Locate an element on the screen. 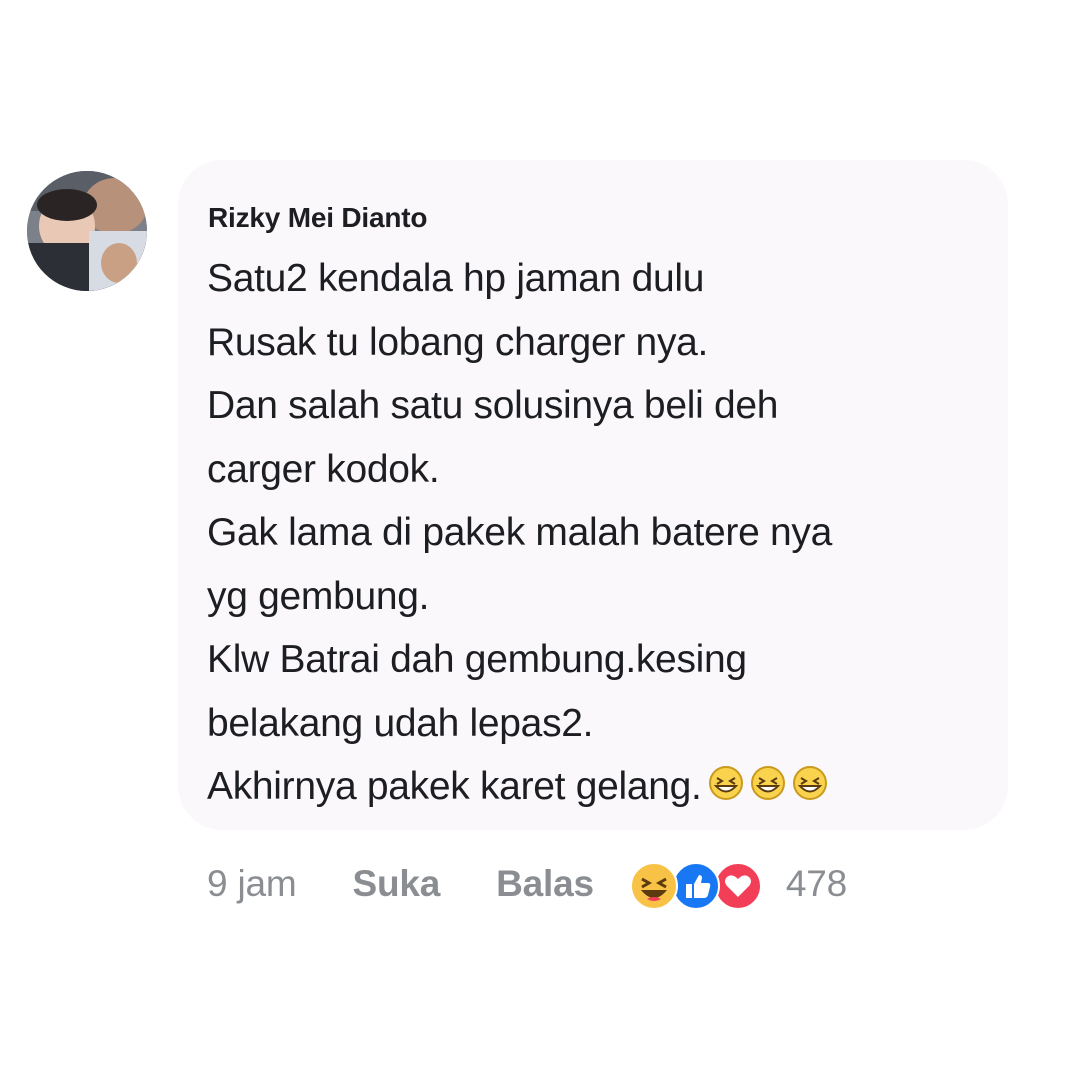  avatar-photo is located at coordinates (87, 231).